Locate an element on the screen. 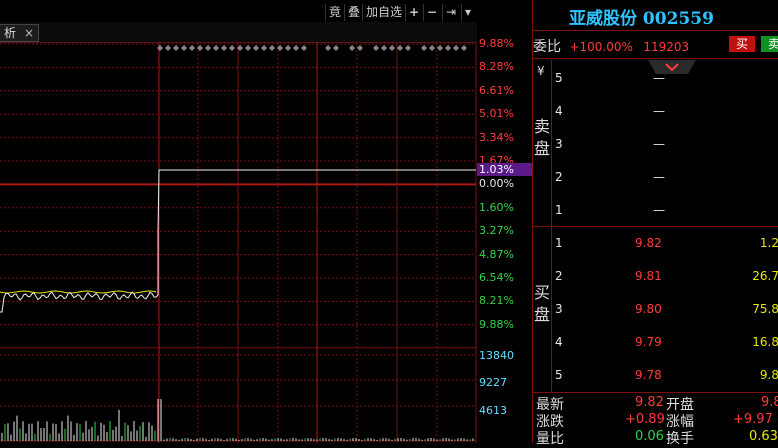 The height and width of the screenshot is (448, 778). ask-level: 4 is located at coordinates (559, 111).